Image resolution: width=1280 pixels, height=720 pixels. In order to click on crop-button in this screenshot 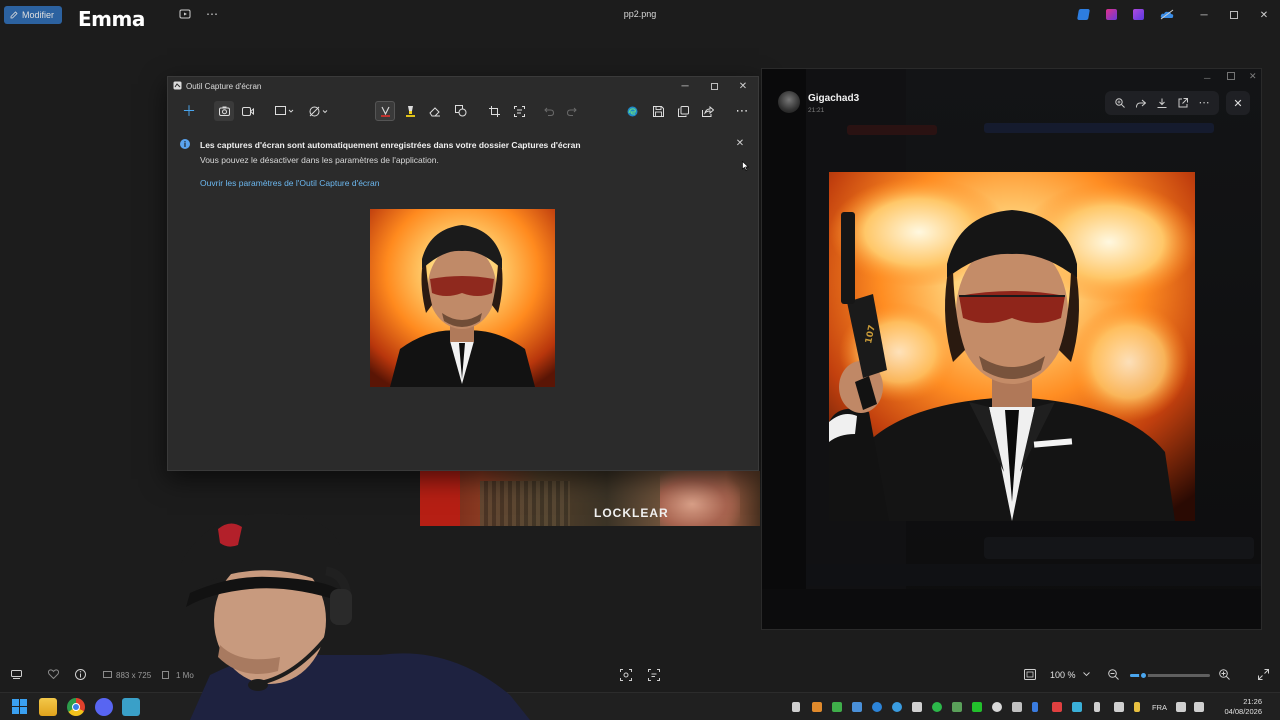, I will do `click(494, 111)`.